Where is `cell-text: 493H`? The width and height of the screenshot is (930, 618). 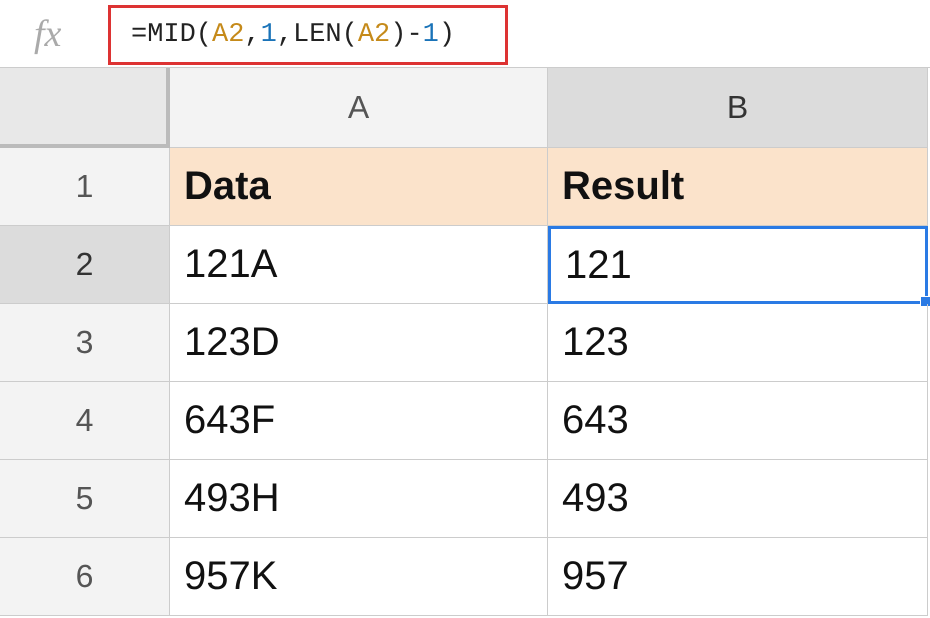 cell-text: 493H is located at coordinates (232, 498).